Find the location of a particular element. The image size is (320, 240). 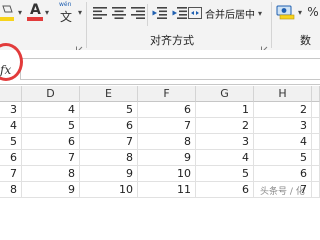

wen-pinyin: wén is located at coordinates (65, 4).